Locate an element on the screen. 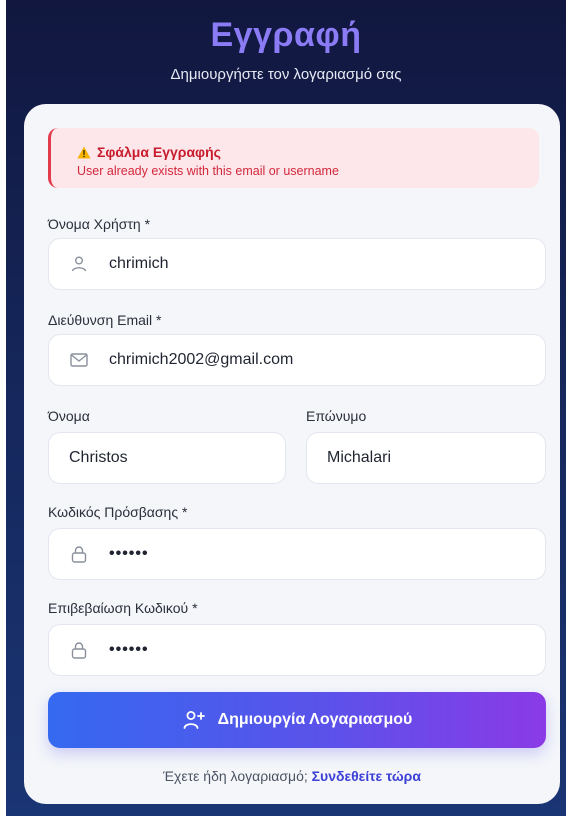  alert-title: Σφάλμα Εγγραφής is located at coordinates (159, 152).